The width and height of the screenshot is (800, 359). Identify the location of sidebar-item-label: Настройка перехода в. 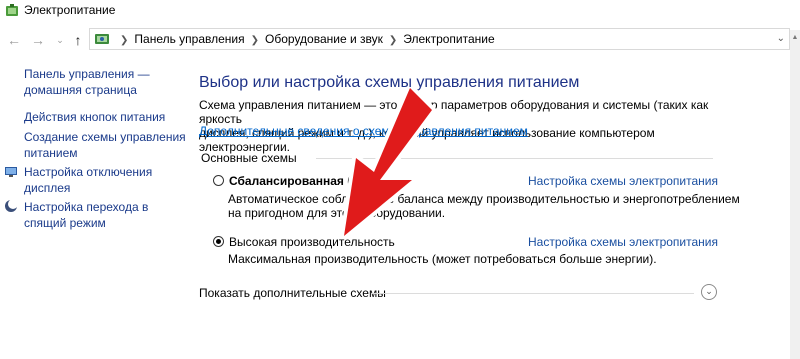
(86, 207).